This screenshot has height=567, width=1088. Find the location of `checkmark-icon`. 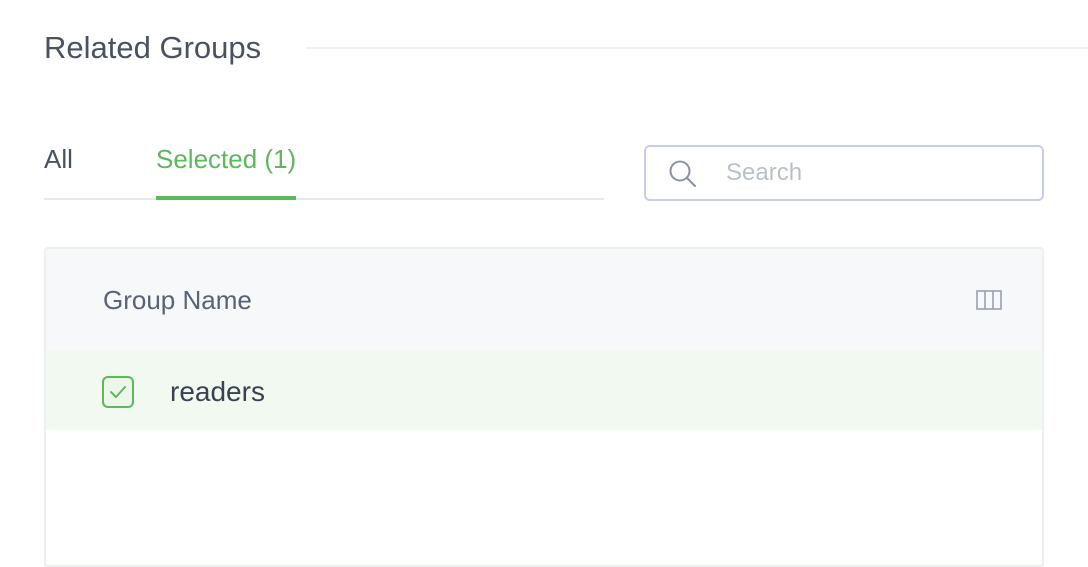

checkmark-icon is located at coordinates (118, 392).